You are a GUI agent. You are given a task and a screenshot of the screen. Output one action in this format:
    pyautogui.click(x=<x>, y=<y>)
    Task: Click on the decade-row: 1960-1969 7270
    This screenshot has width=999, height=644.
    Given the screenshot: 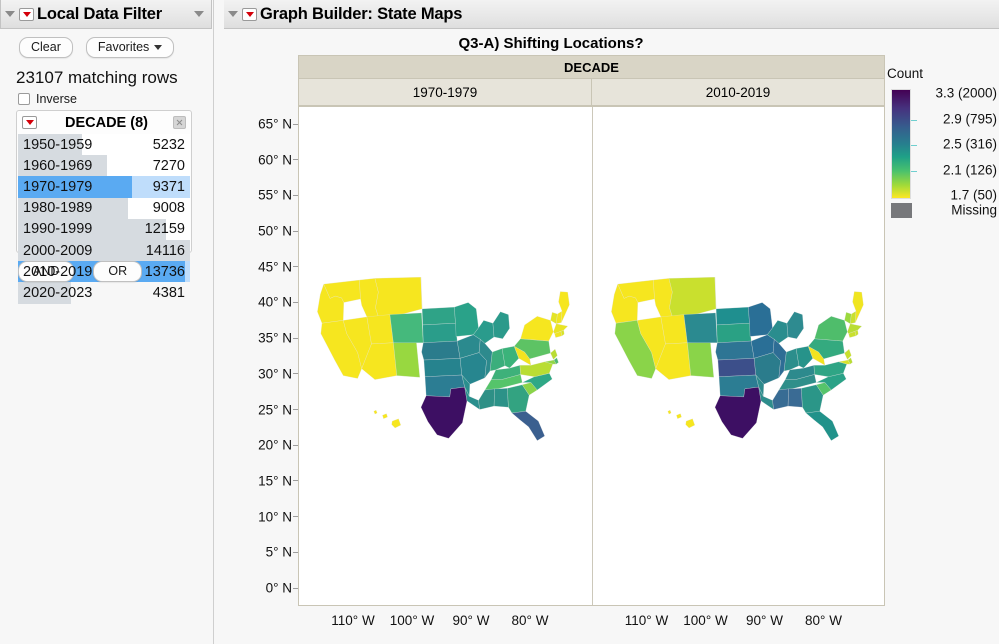 What is the action you would take?
    pyautogui.click(x=104, y=166)
    